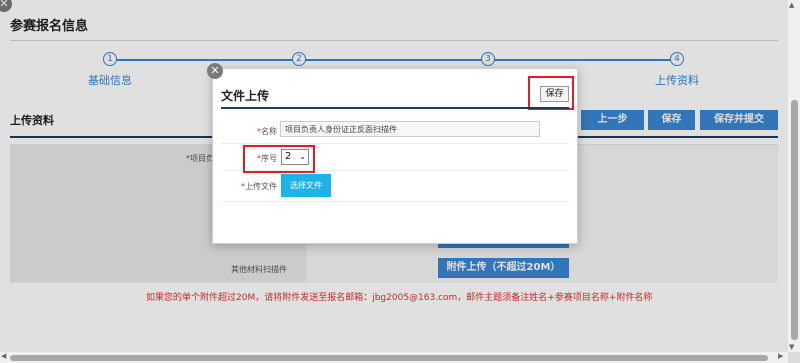 Image resolution: width=800 pixels, height=363 pixels. I want to click on scrollbar-corner, so click(794, 357).